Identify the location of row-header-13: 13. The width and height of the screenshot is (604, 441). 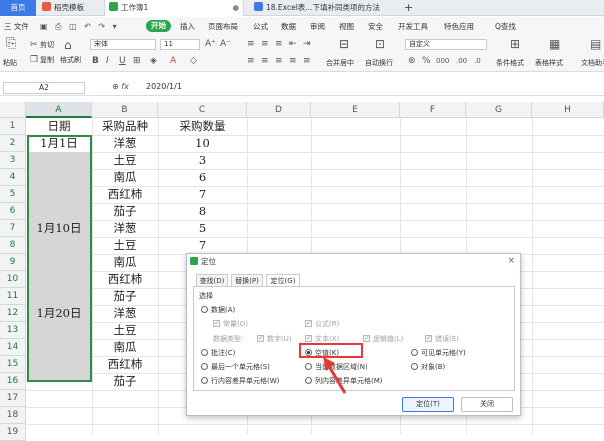
(13, 330).